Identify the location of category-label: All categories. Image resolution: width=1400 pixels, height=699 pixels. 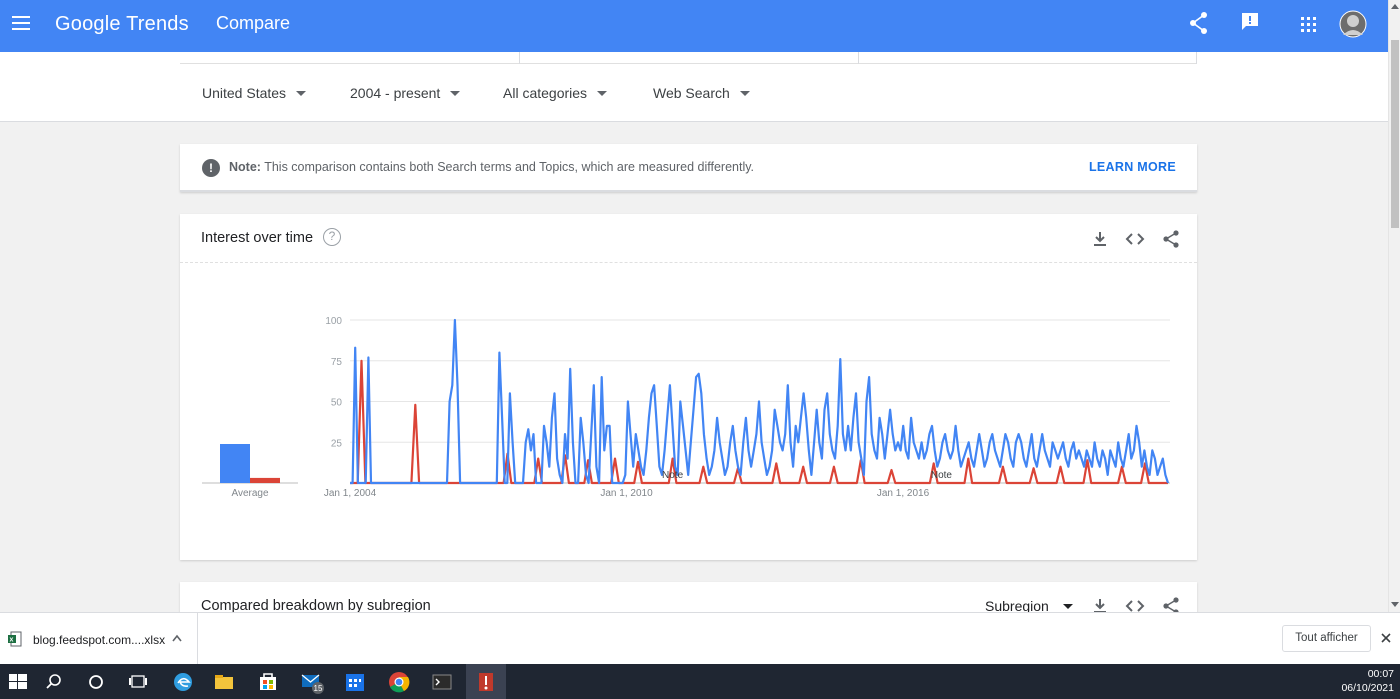
(545, 93).